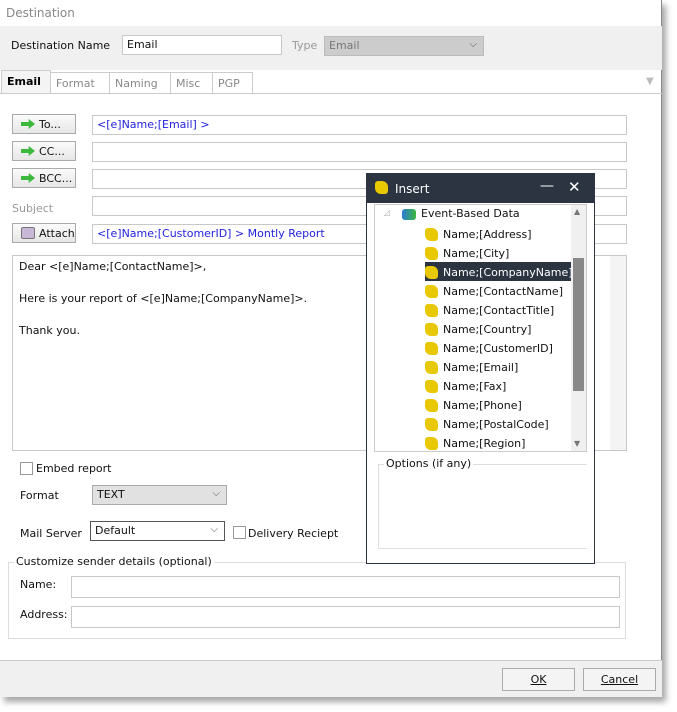 The image size is (677, 712). Describe the element at coordinates (57, 233) in the screenshot. I see `attach-button-label: Attach` at that location.